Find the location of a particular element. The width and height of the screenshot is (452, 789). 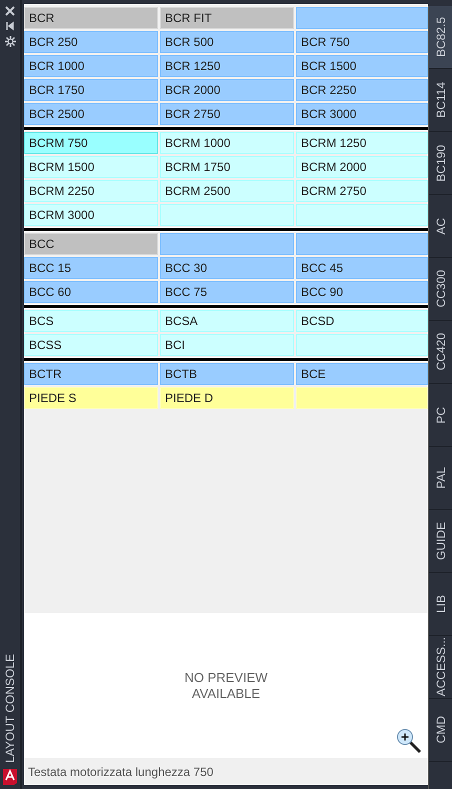

status-text: Testata motorizzata lunghezza 750 is located at coordinates (120, 772).